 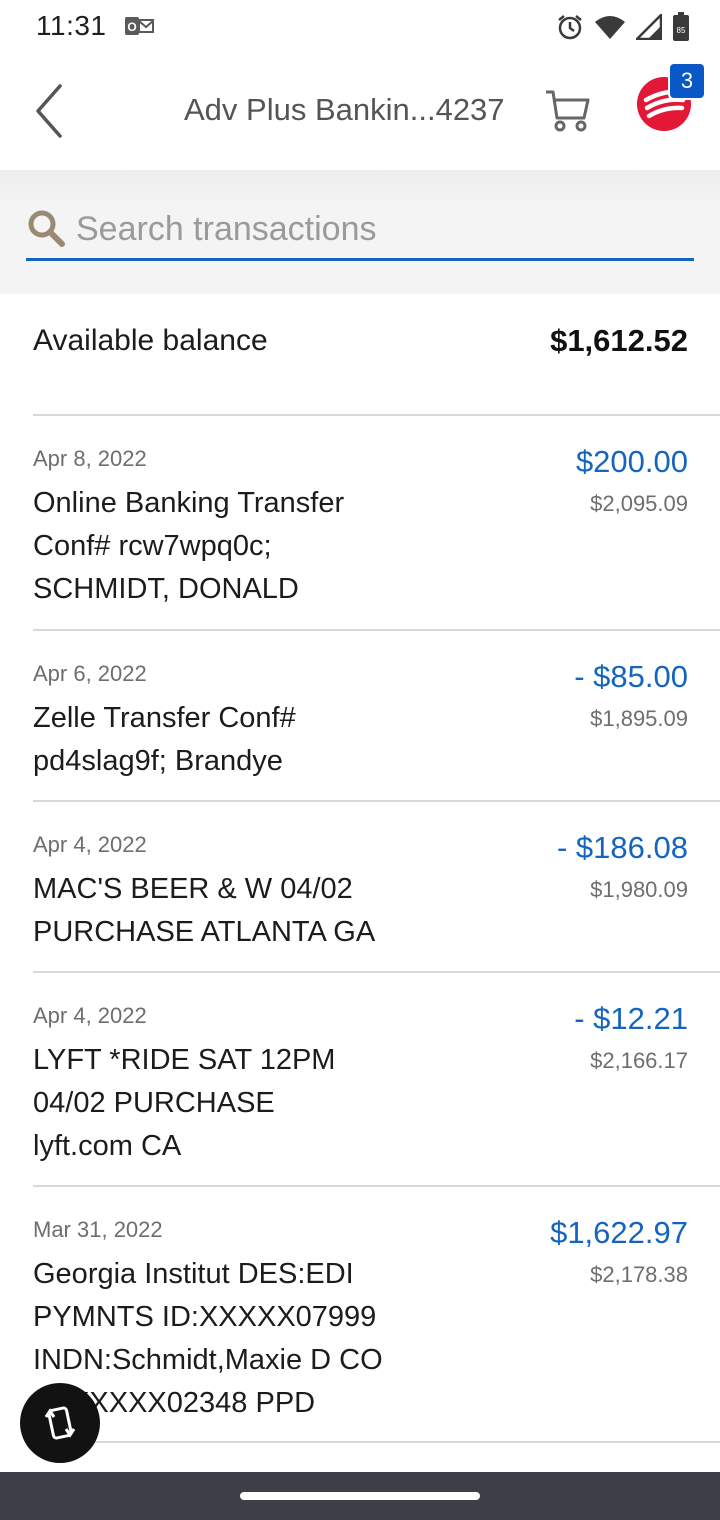 What do you see at coordinates (649, 27) in the screenshot?
I see `signal-icon` at bounding box center [649, 27].